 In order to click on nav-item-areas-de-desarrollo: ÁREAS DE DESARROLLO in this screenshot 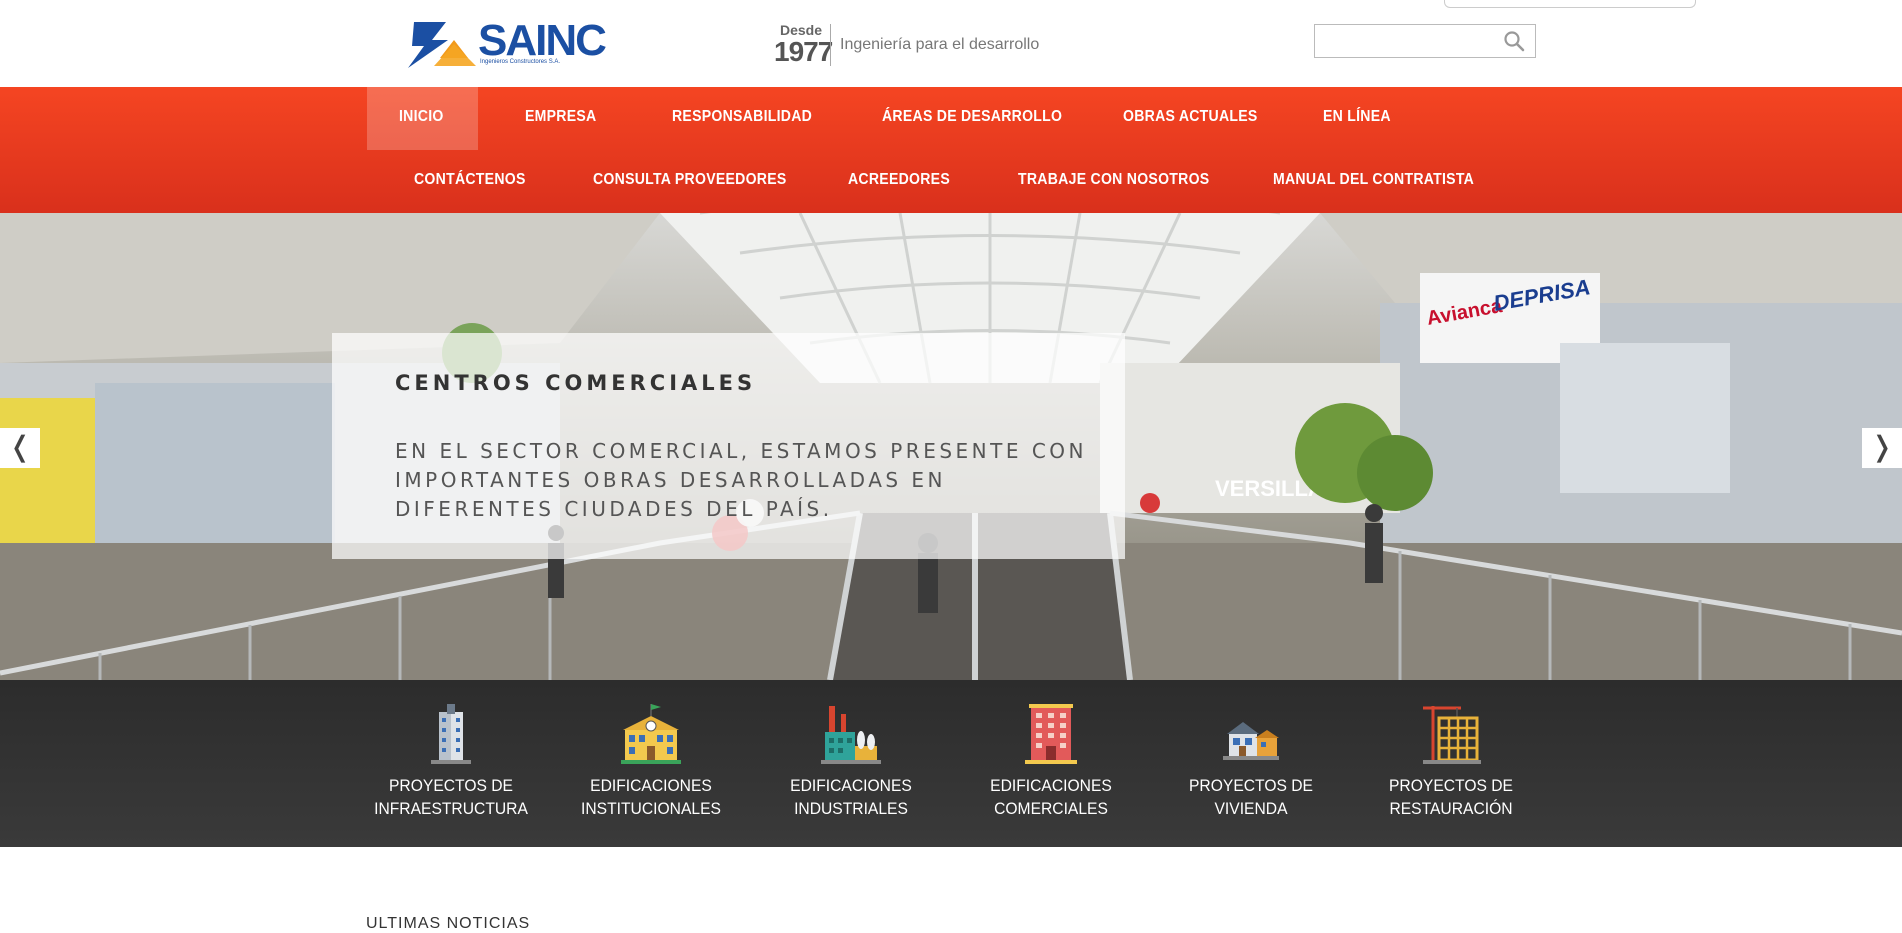, I will do `click(972, 117)`.